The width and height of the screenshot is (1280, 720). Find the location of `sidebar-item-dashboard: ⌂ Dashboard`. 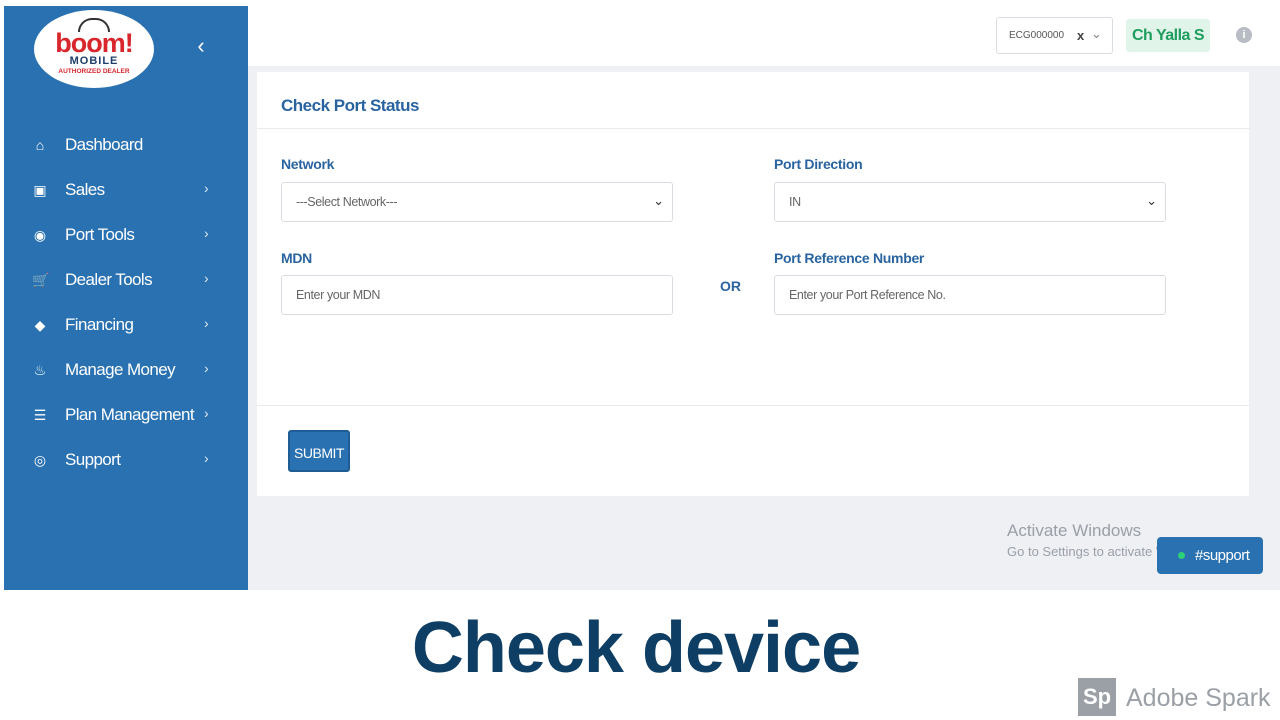

sidebar-item-dashboard: ⌂ Dashboard is located at coordinates (126, 145).